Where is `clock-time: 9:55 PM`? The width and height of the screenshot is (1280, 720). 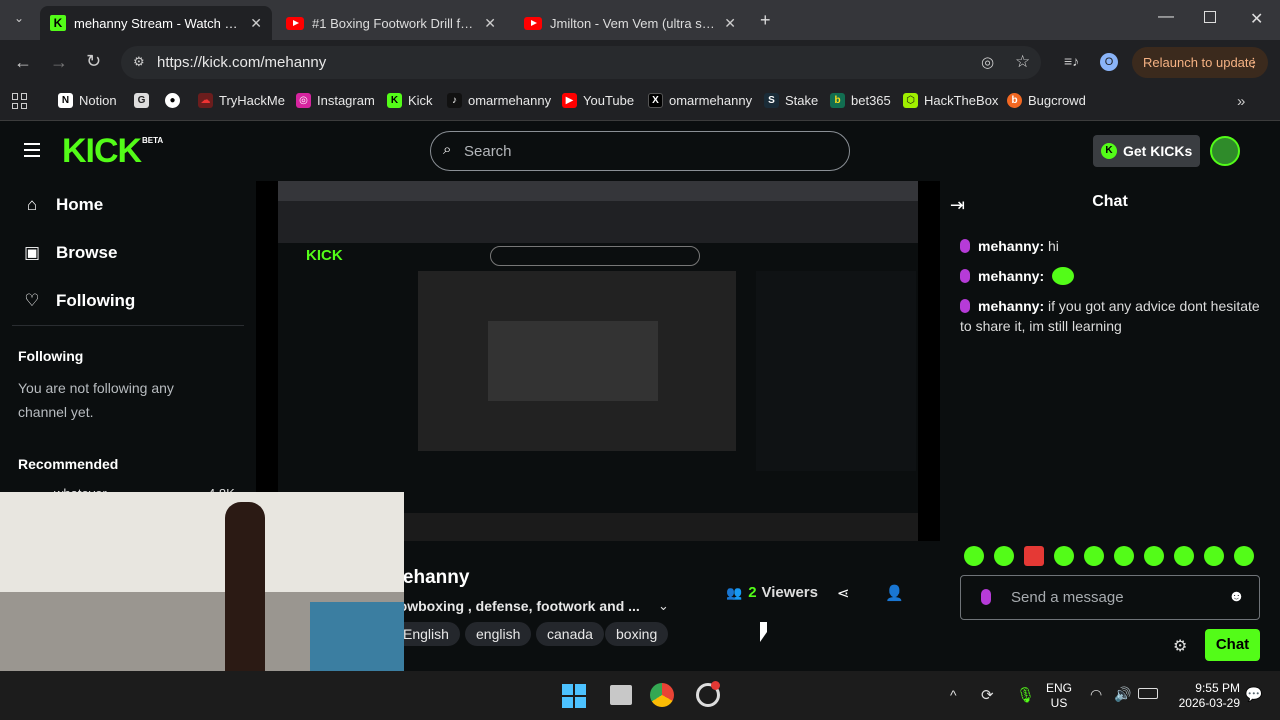 clock-time: 9:55 PM is located at coordinates (1217, 688).